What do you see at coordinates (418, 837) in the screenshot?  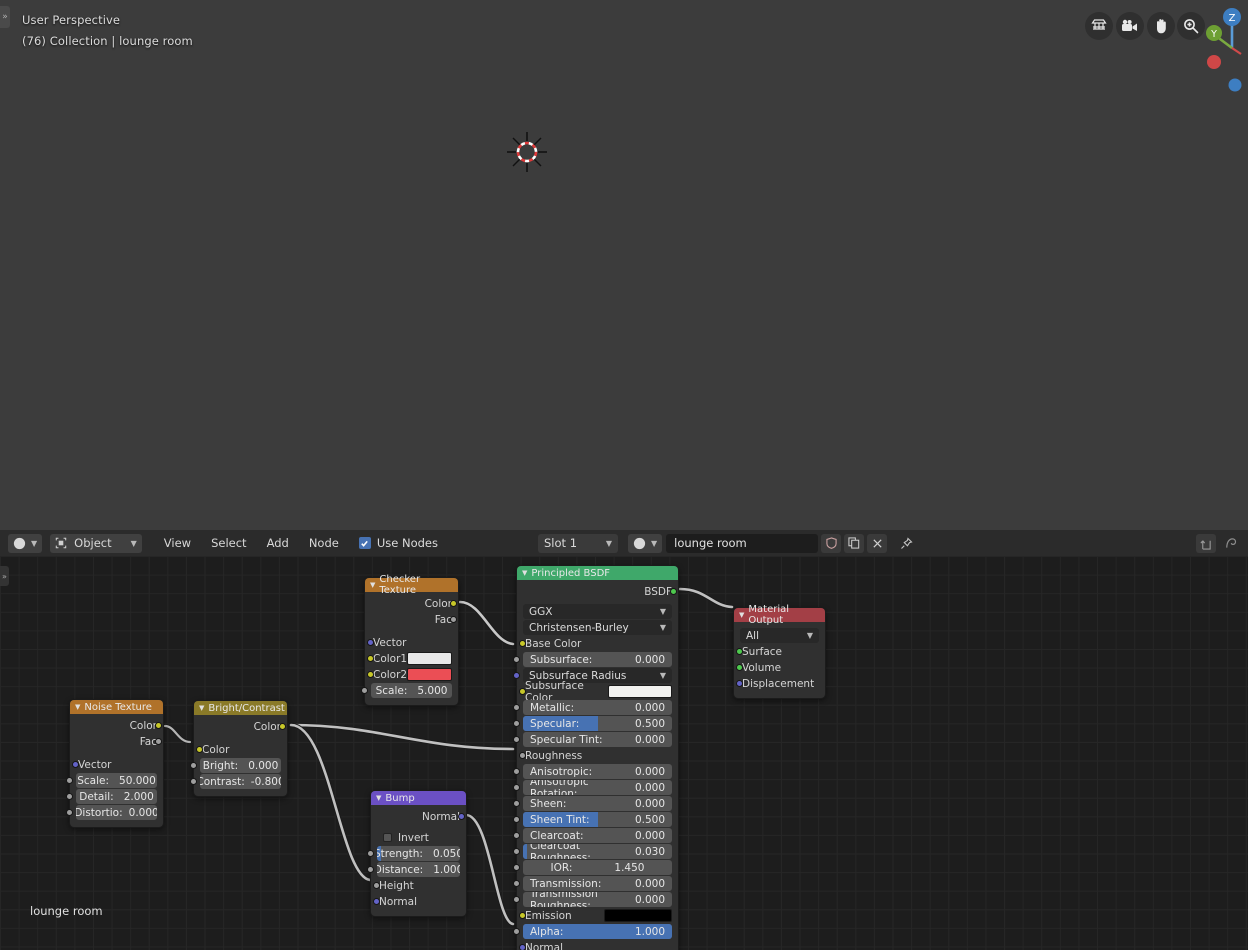 I see `node-checkbox-invert: Invert` at bounding box center [418, 837].